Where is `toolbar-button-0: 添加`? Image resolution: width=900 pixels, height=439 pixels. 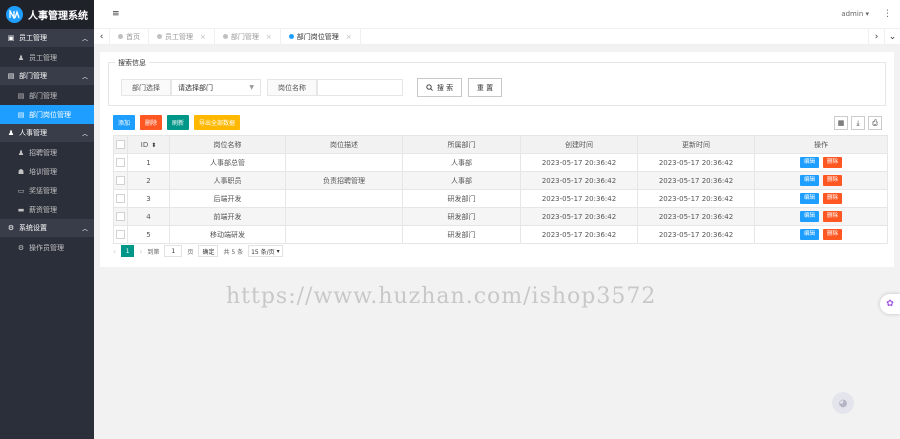
toolbar-button-0: 添加 is located at coordinates (124, 122).